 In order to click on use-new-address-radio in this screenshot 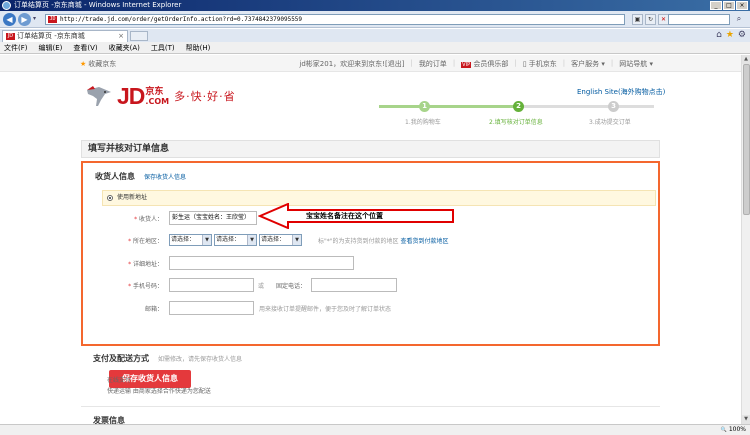, I will do `click(110, 198)`.